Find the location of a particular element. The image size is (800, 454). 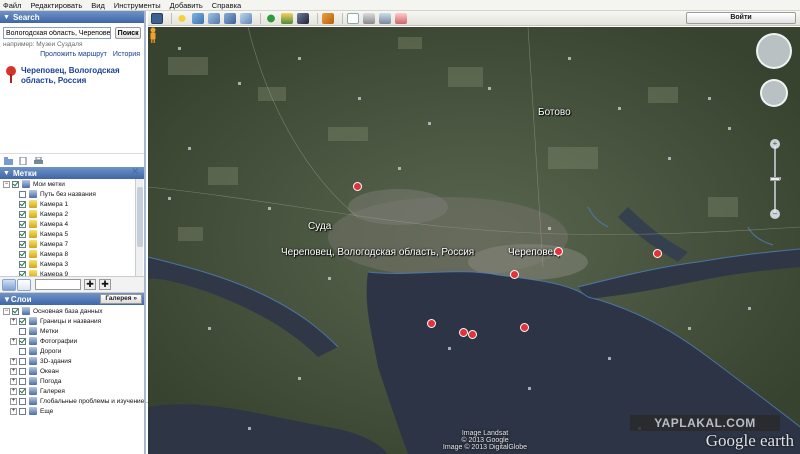

places-row: Камера 2 is located at coordinates (72, 214).